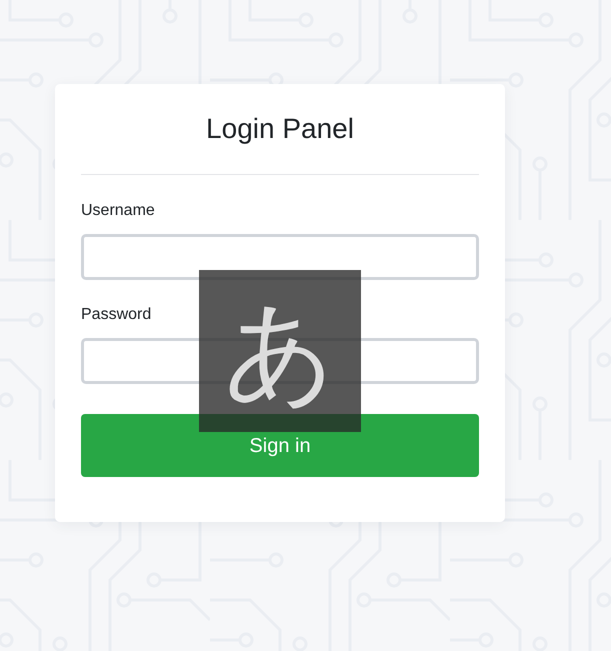 The image size is (611, 651). What do you see at coordinates (280, 129) in the screenshot?
I see `panel-title: Login Panel` at bounding box center [280, 129].